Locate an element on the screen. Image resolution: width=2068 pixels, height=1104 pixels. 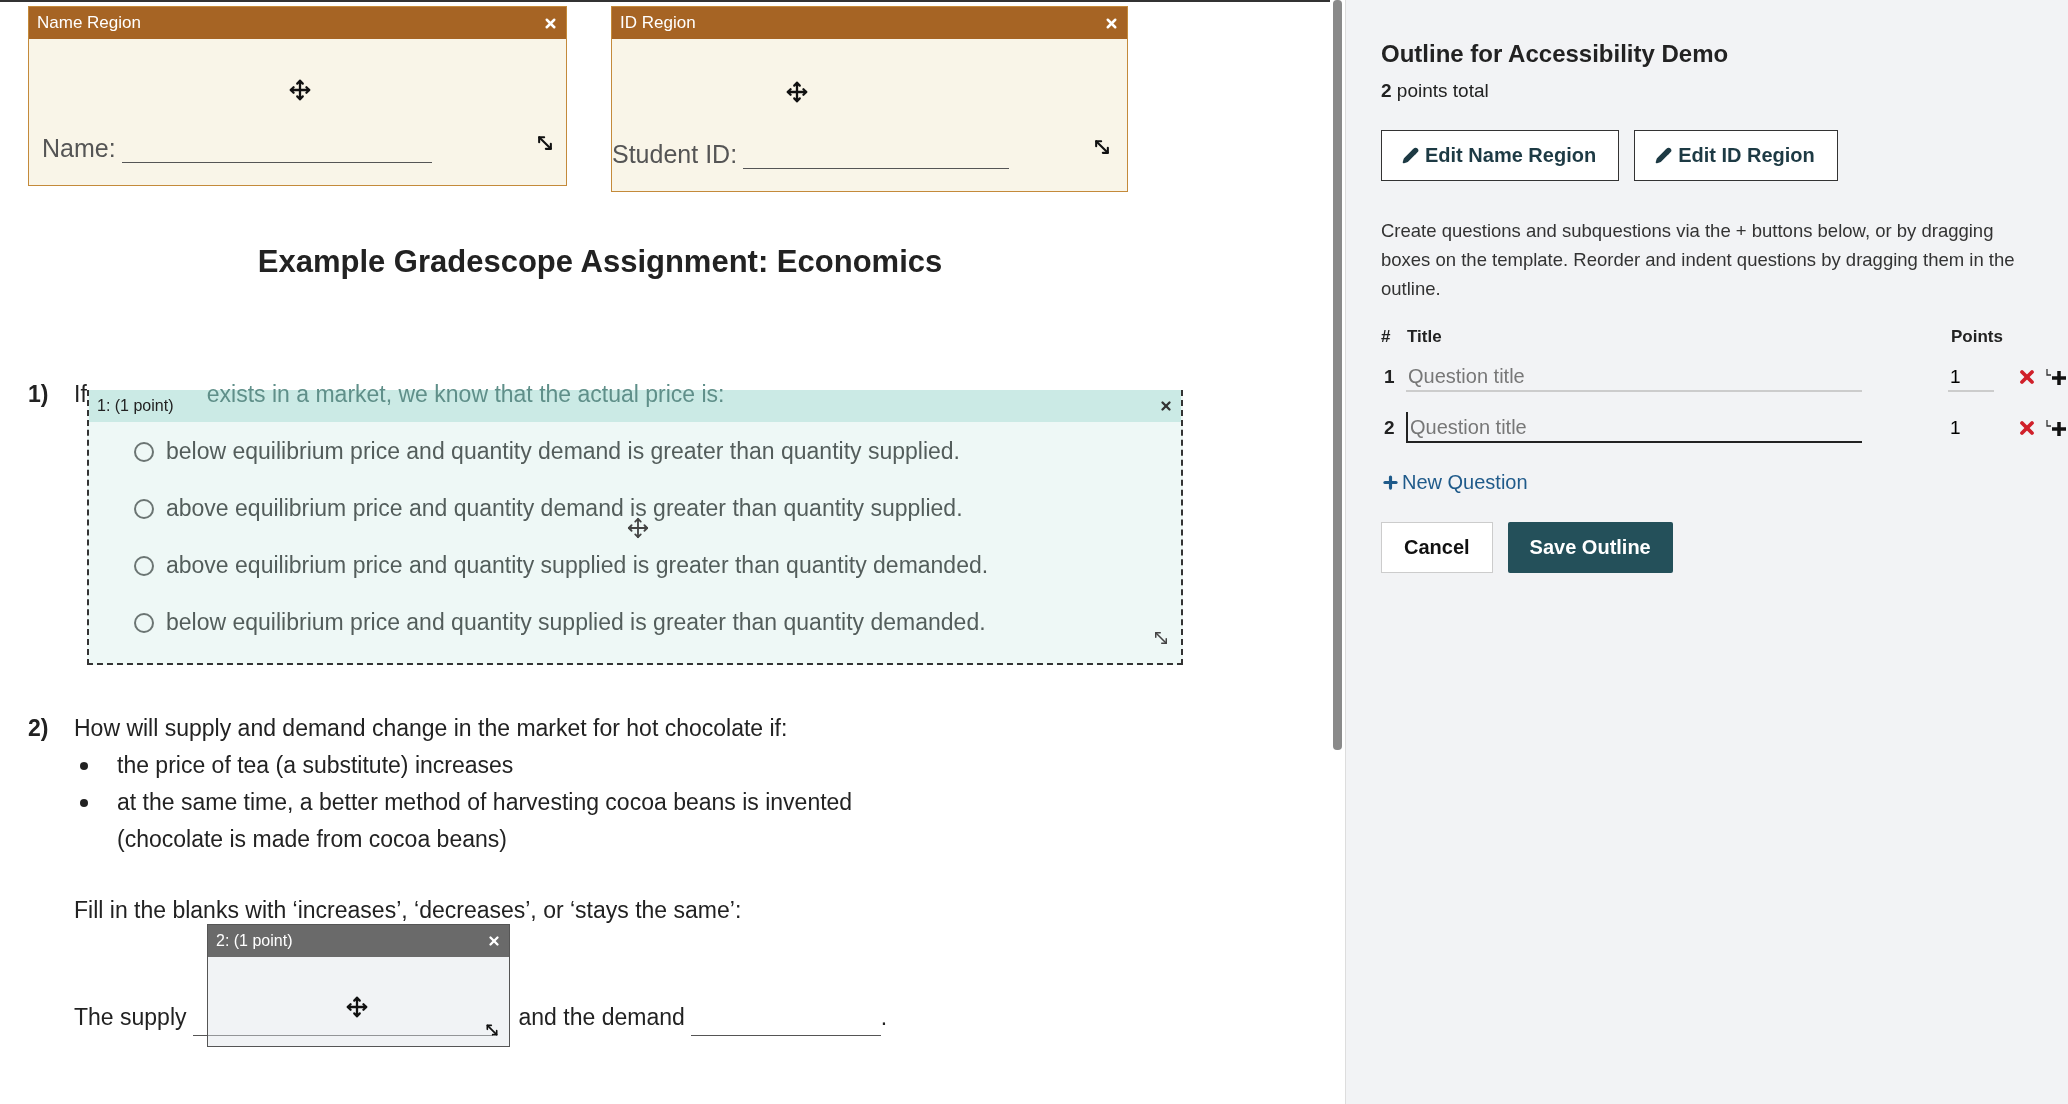
option-text: above equilibrium price and quantity demand is greater than quantity supplied. is located at coordinates (564, 508).